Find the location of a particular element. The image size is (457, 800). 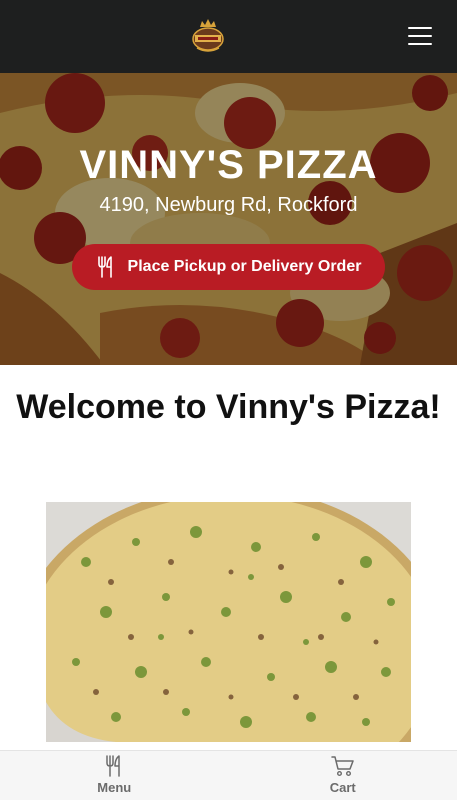

hamburger-menu-button is located at coordinates (420, 37).